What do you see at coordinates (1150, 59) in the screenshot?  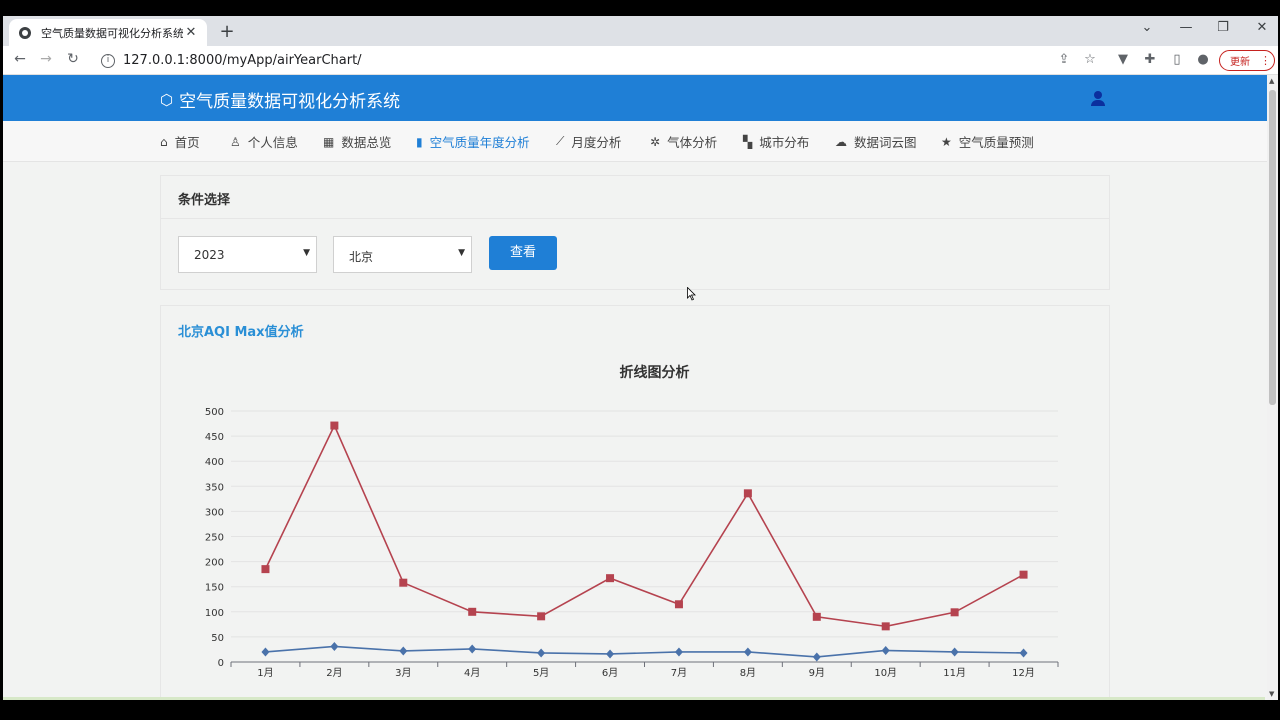 I see `extensions-puzzle-icon: ✚` at bounding box center [1150, 59].